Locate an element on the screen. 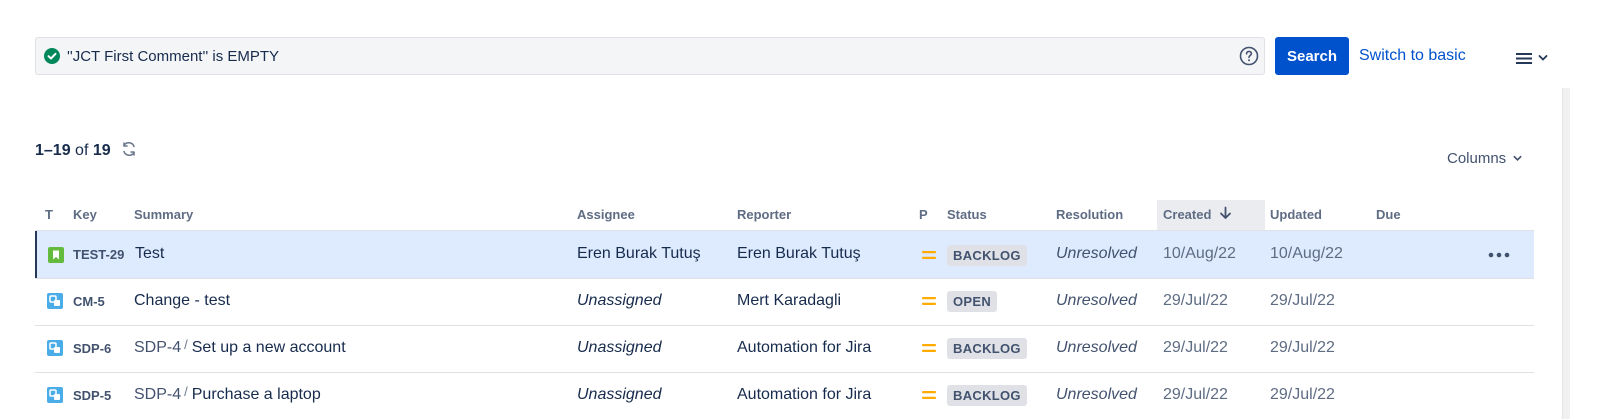 This screenshot has width=1600, height=420. issue-key-link: SDP-6 is located at coordinates (92, 348).